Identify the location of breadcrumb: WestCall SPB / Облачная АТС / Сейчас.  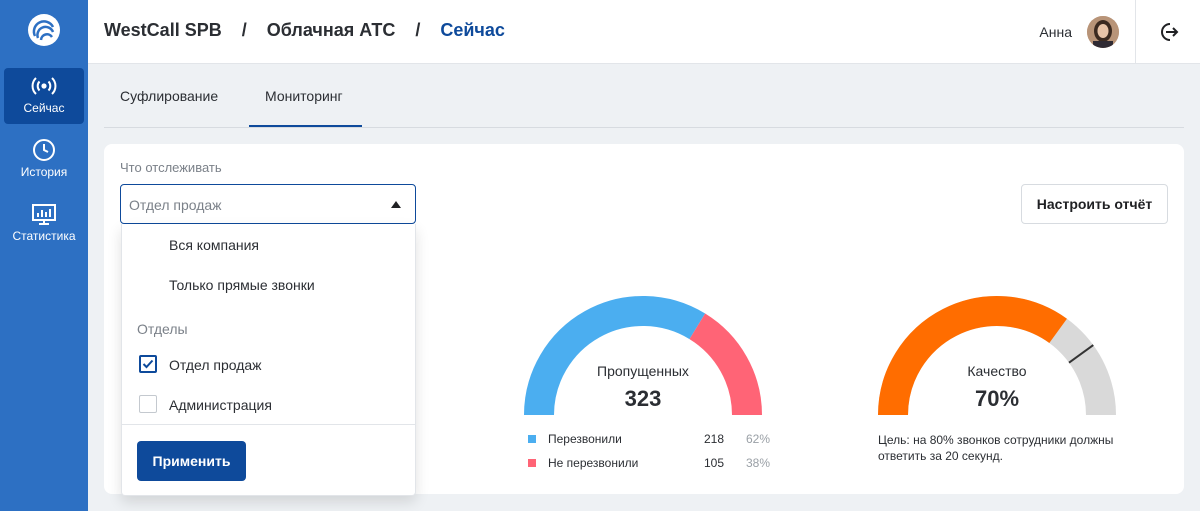
(304, 30).